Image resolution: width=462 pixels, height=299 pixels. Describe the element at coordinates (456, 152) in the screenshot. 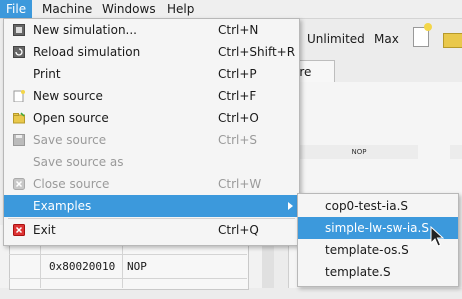

I see `pipeline-cell` at that location.